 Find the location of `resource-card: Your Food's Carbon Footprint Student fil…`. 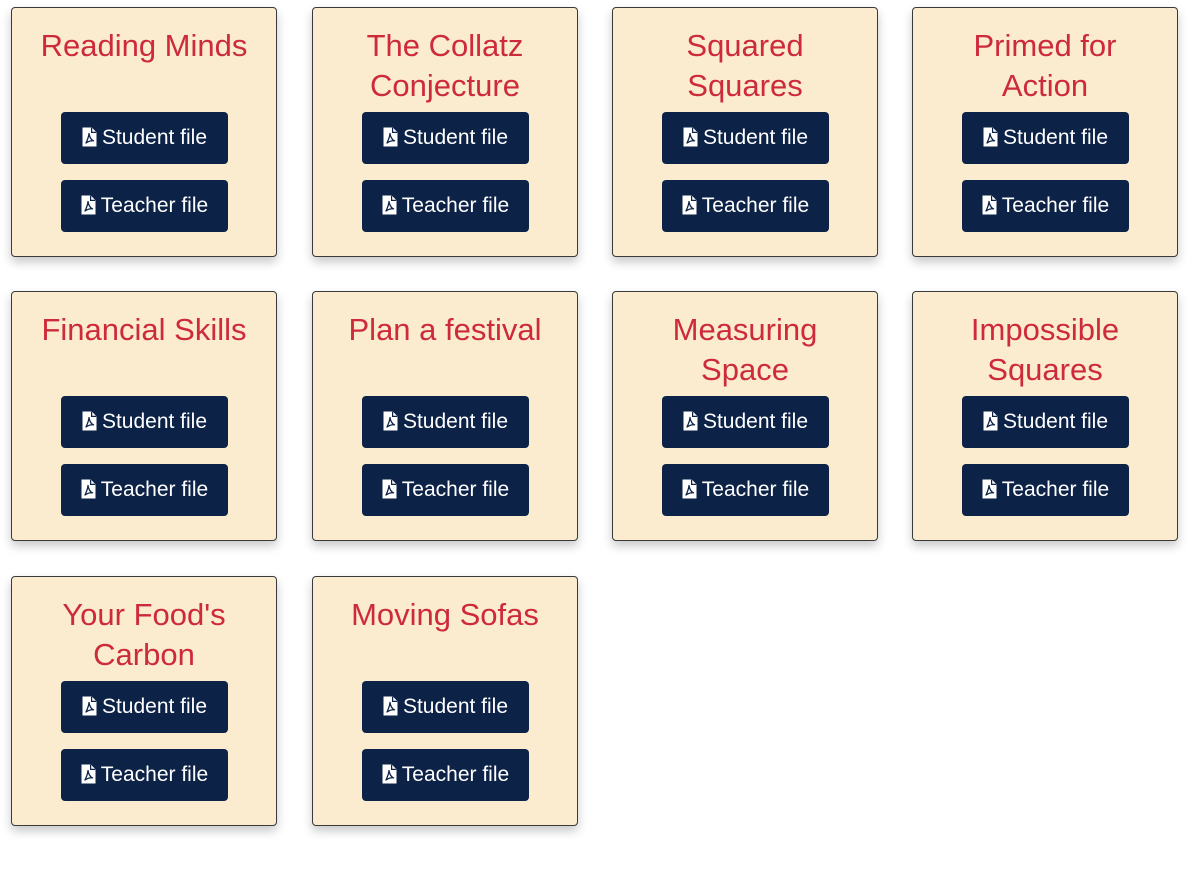

resource-card: Your Food's Carbon Footprint Student fil… is located at coordinates (144, 701).